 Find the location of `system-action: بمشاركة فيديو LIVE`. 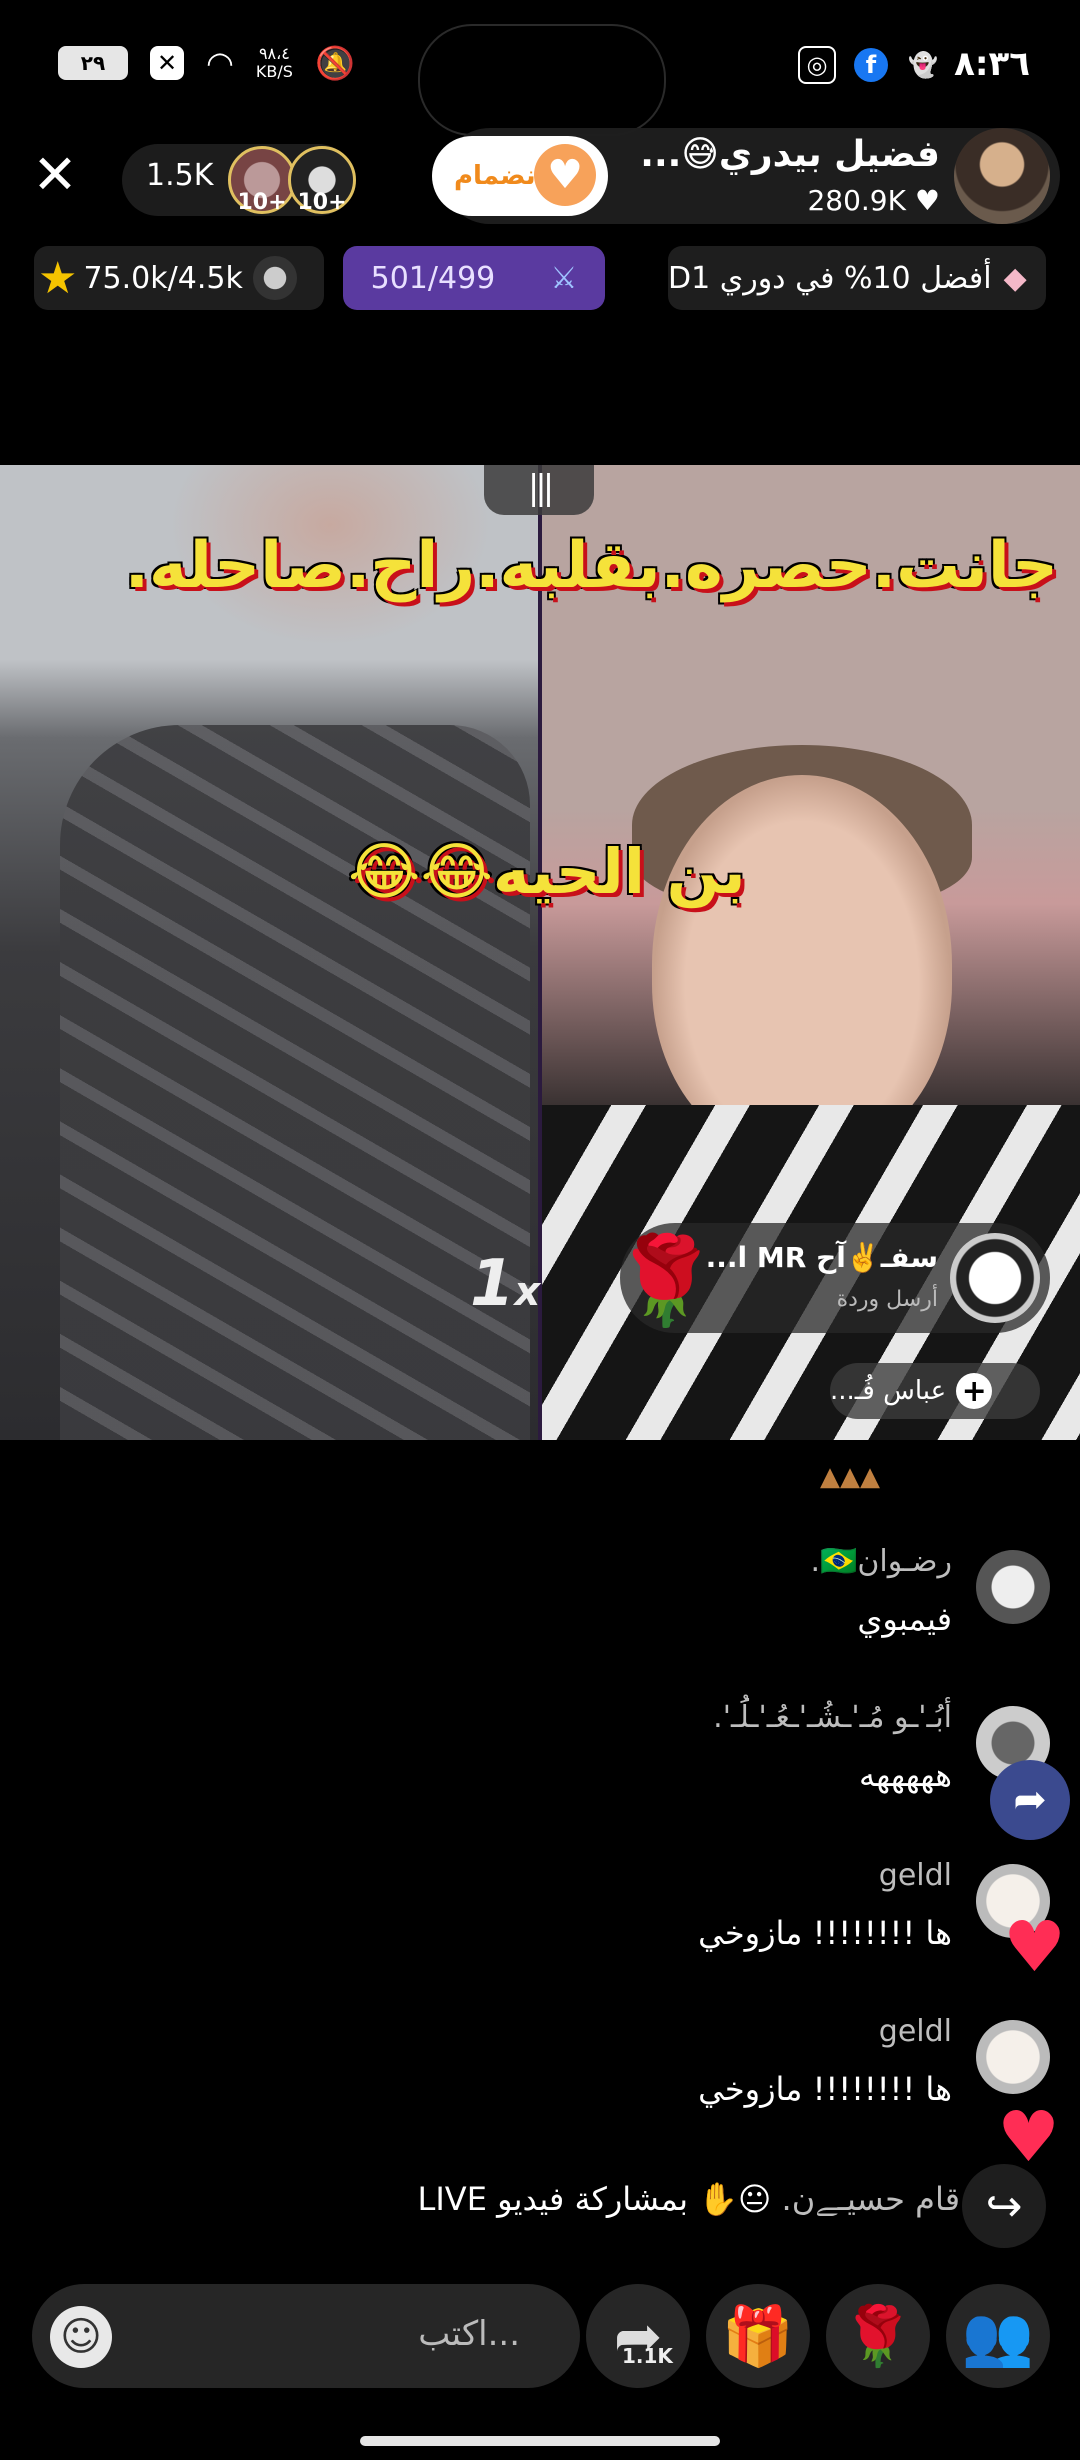

system-action: بمشاركة فيديو LIVE is located at coordinates (552, 2199).